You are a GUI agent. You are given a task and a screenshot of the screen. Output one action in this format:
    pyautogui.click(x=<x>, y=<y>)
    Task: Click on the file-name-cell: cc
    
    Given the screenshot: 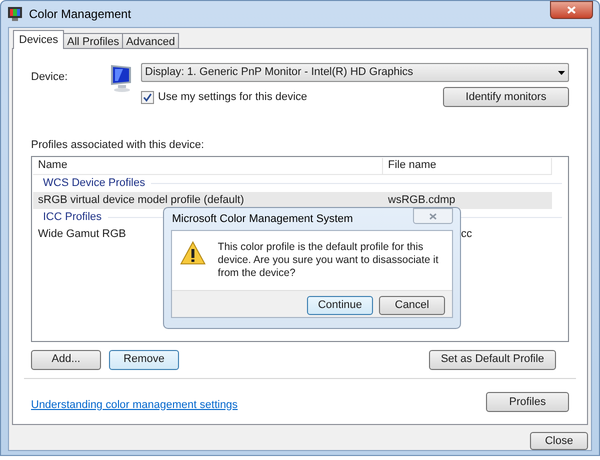 What is the action you would take?
    pyautogui.click(x=466, y=234)
    